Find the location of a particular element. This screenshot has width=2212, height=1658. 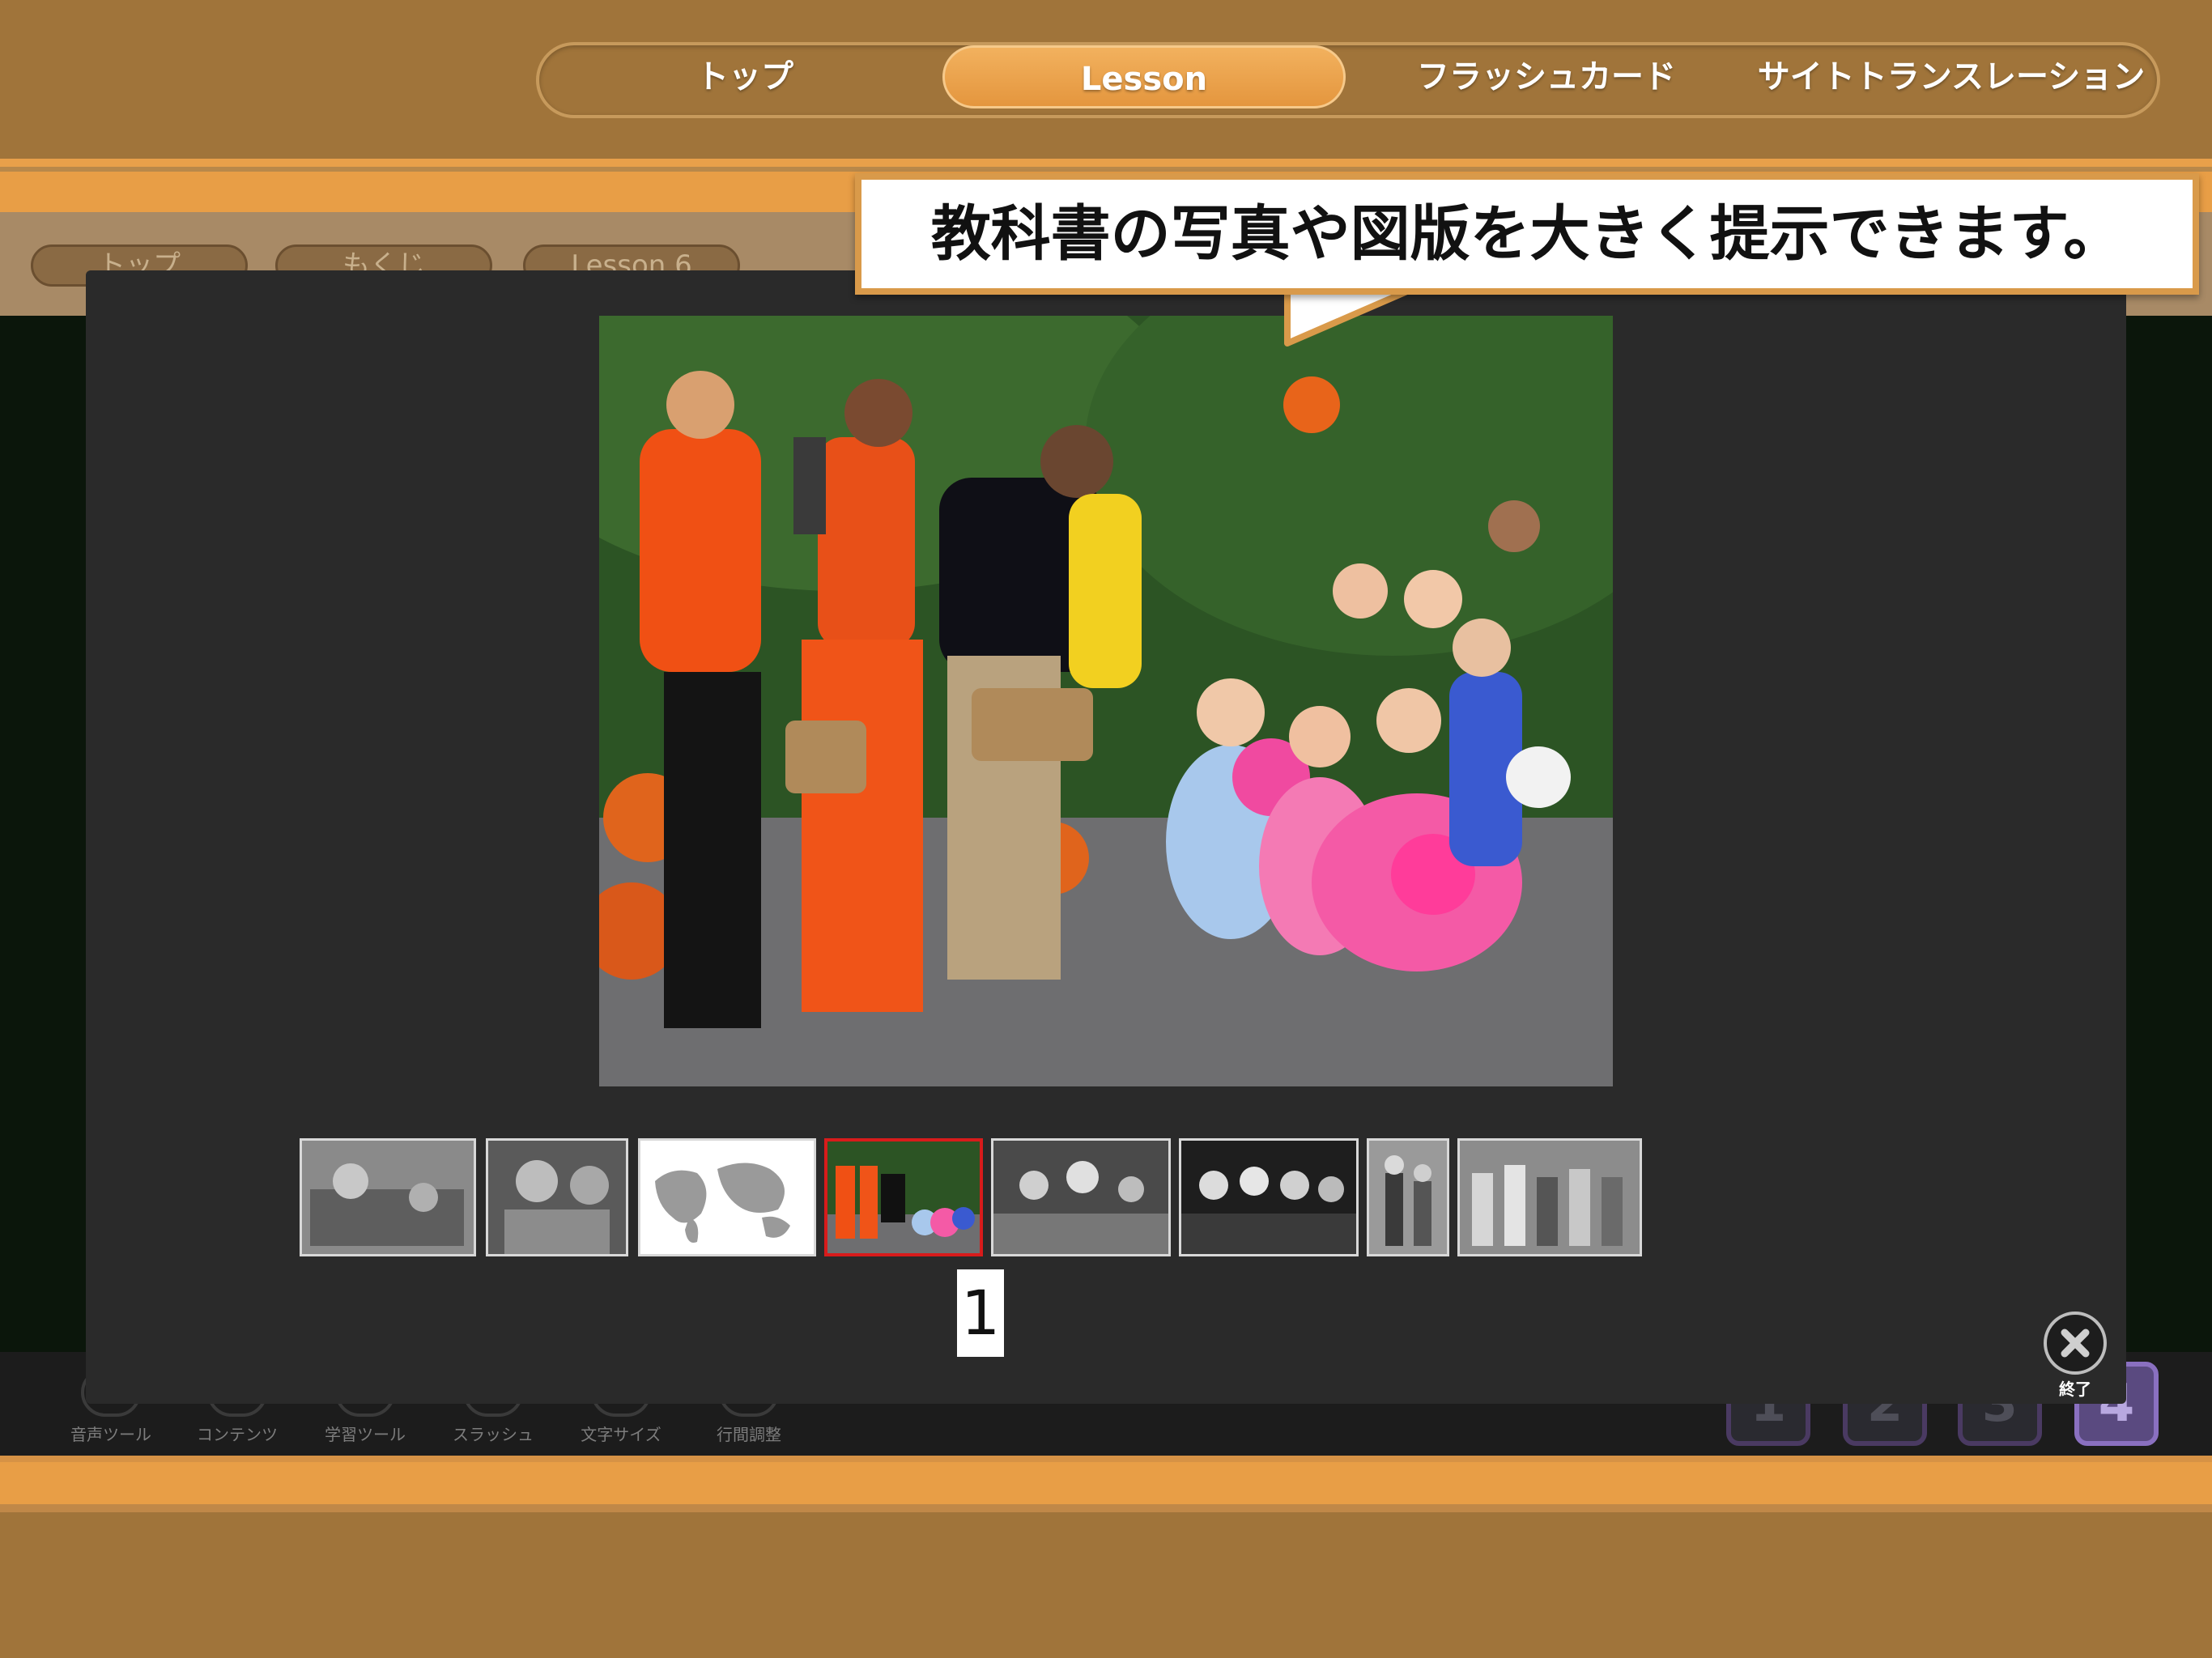

tab-top: トップ is located at coordinates (745, 76).